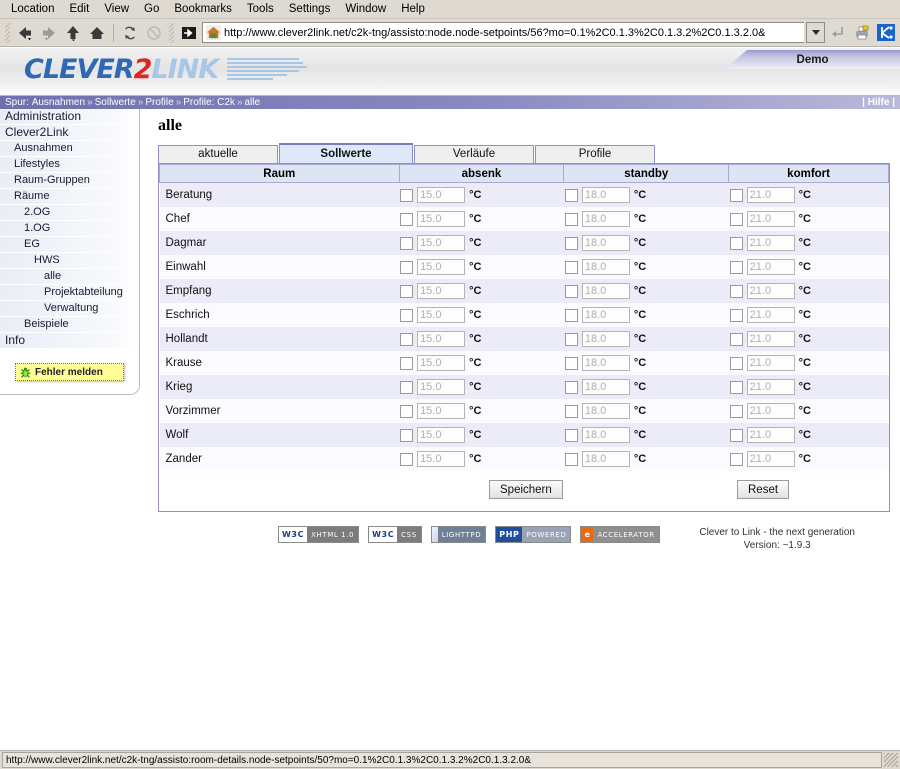 Image resolution: width=900 pixels, height=769 pixels. I want to click on forward-icon, so click(49, 33).